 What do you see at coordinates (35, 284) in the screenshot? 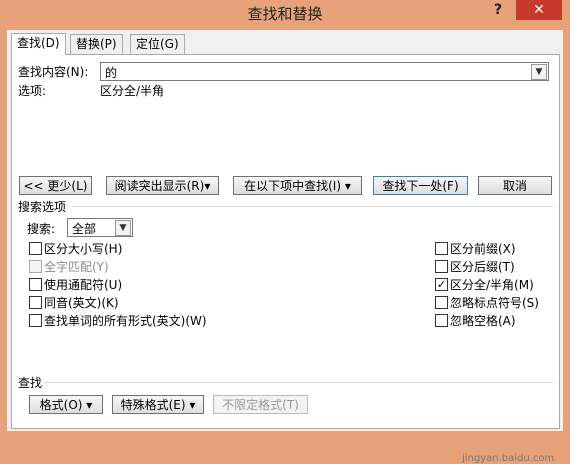
I see `wildcards-checkbox` at bounding box center [35, 284].